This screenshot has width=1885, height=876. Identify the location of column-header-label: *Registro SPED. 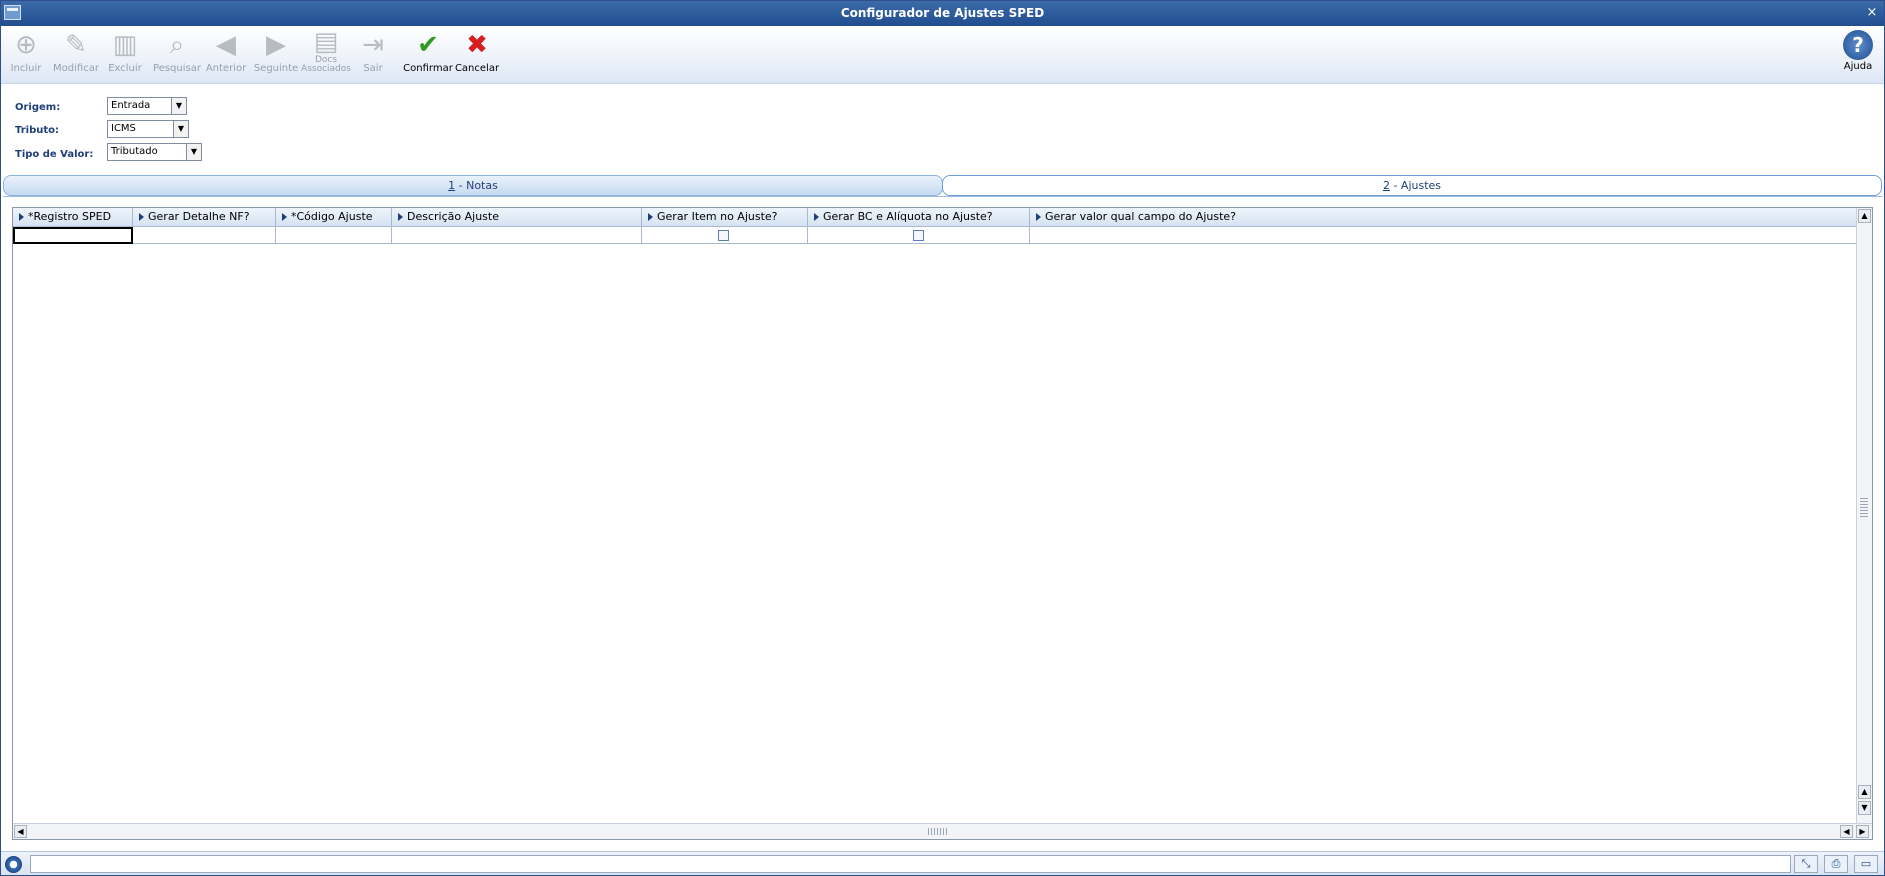
(70, 216).